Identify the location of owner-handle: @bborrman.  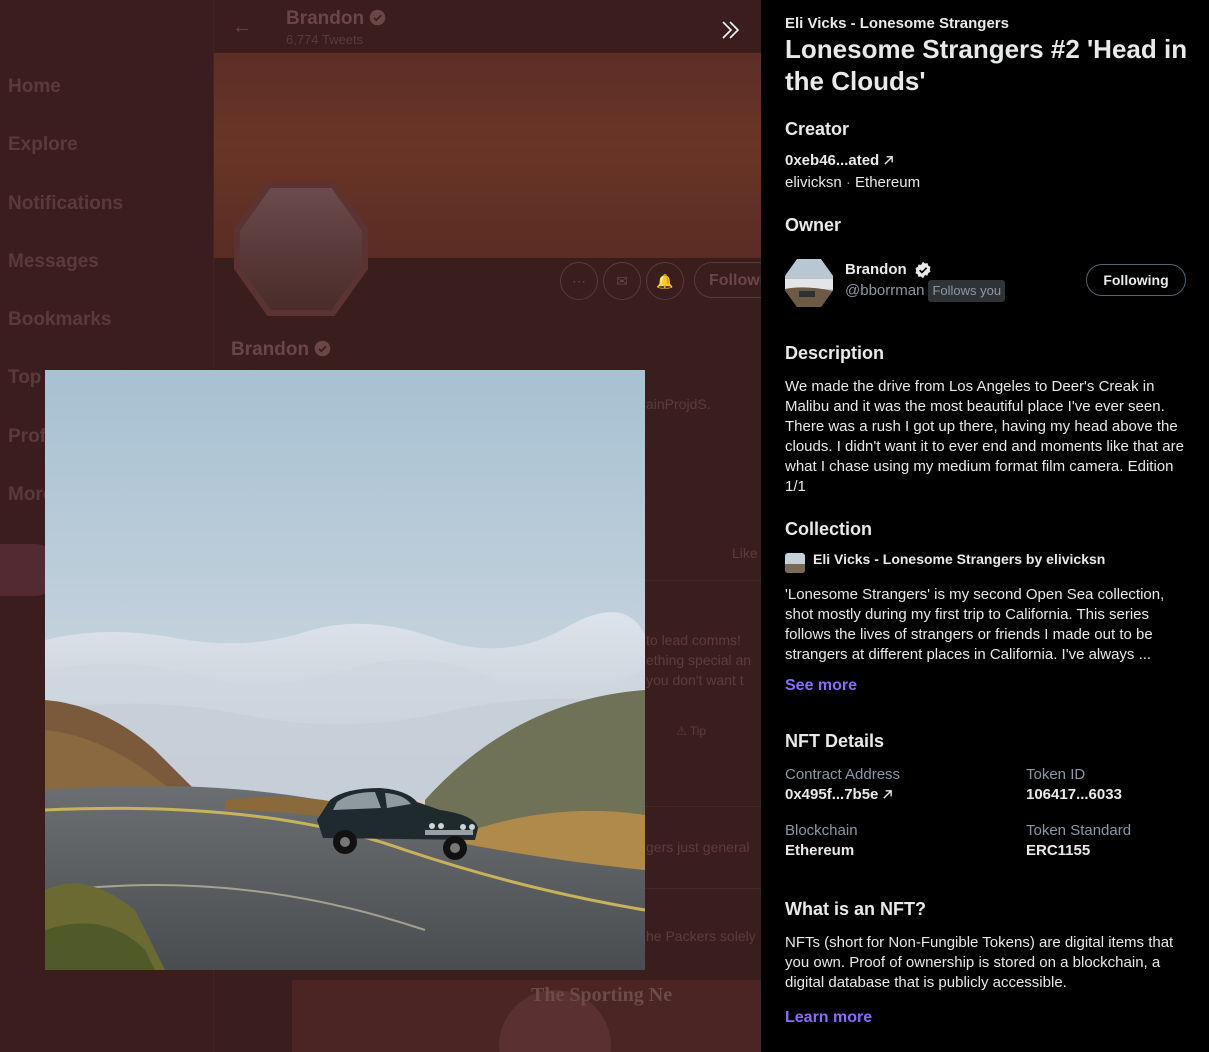
(884, 290).